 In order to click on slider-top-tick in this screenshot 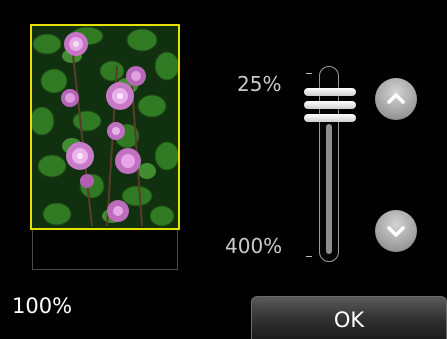, I will do `click(309, 73)`.